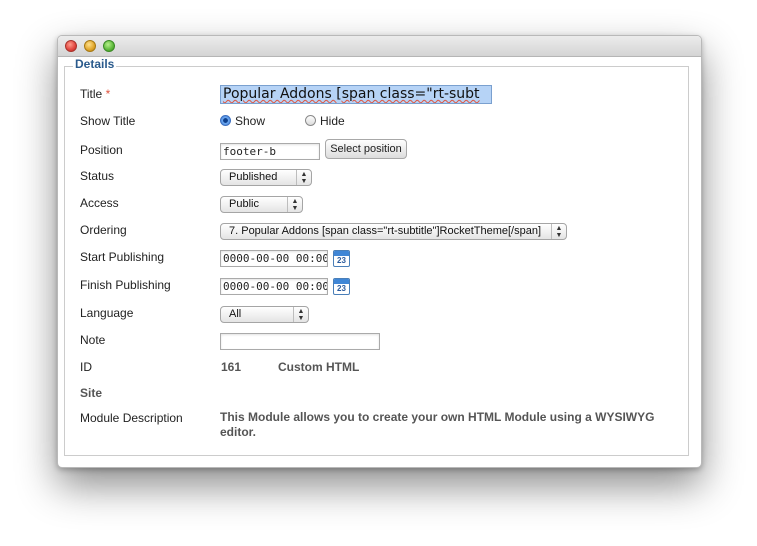 The width and height of the screenshot is (757, 546). I want to click on status-select: Published ▲ ▼, so click(266, 177).